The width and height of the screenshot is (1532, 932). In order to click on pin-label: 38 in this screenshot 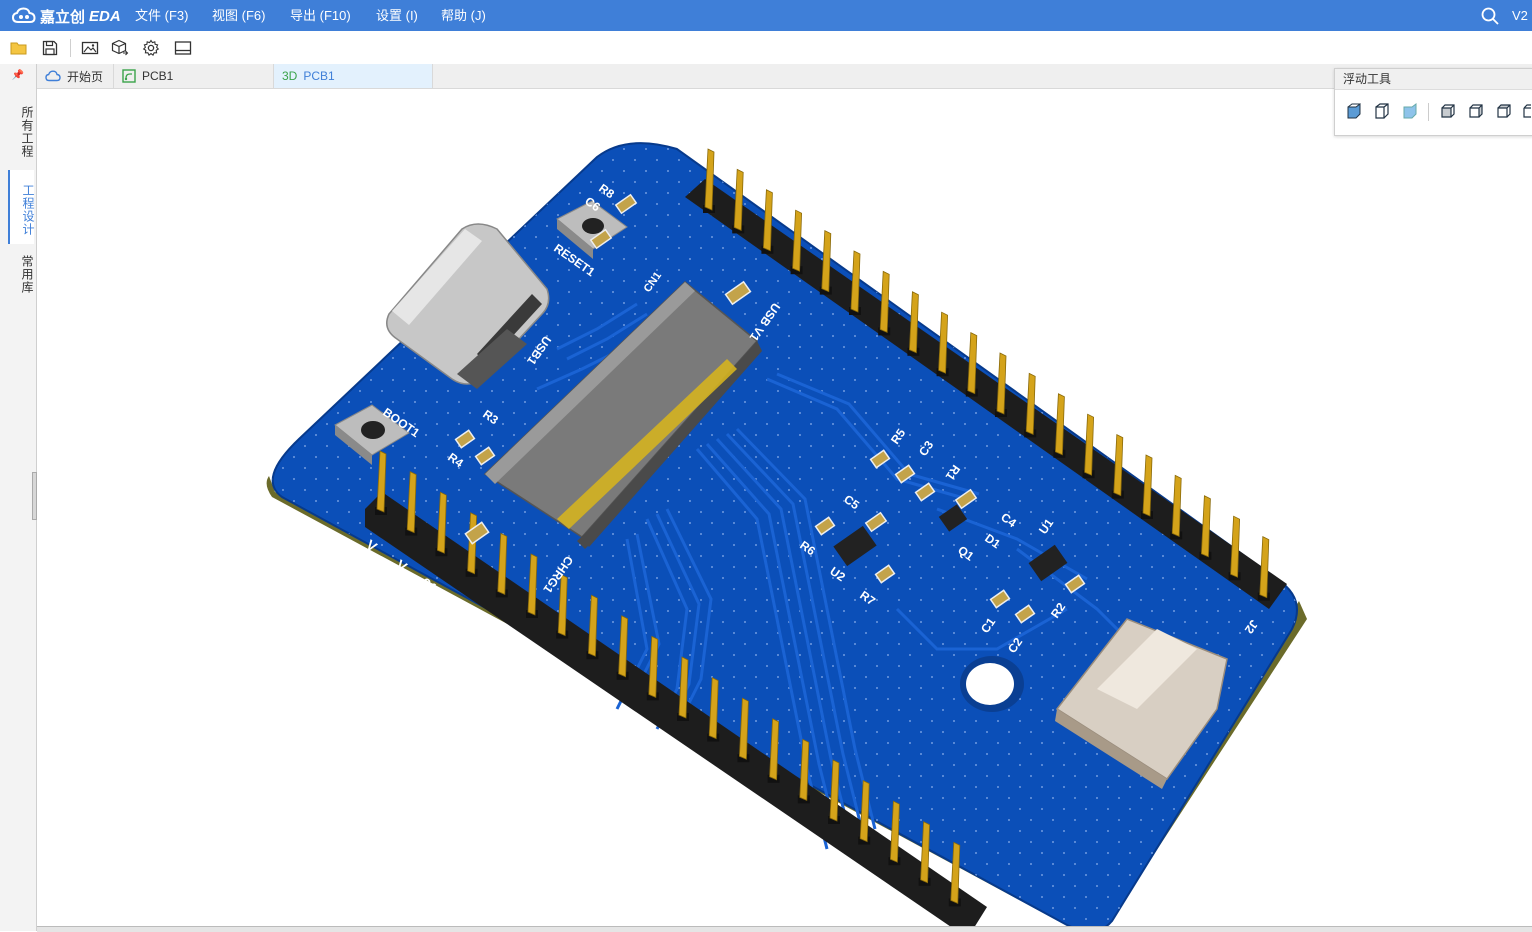, I will do `click(666, 753)`.